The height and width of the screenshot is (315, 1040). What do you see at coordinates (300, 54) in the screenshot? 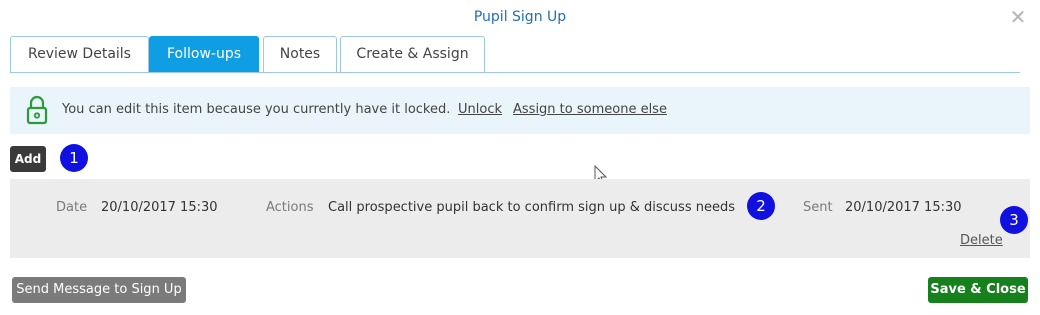
I see `tab-notes: Notes` at bounding box center [300, 54].